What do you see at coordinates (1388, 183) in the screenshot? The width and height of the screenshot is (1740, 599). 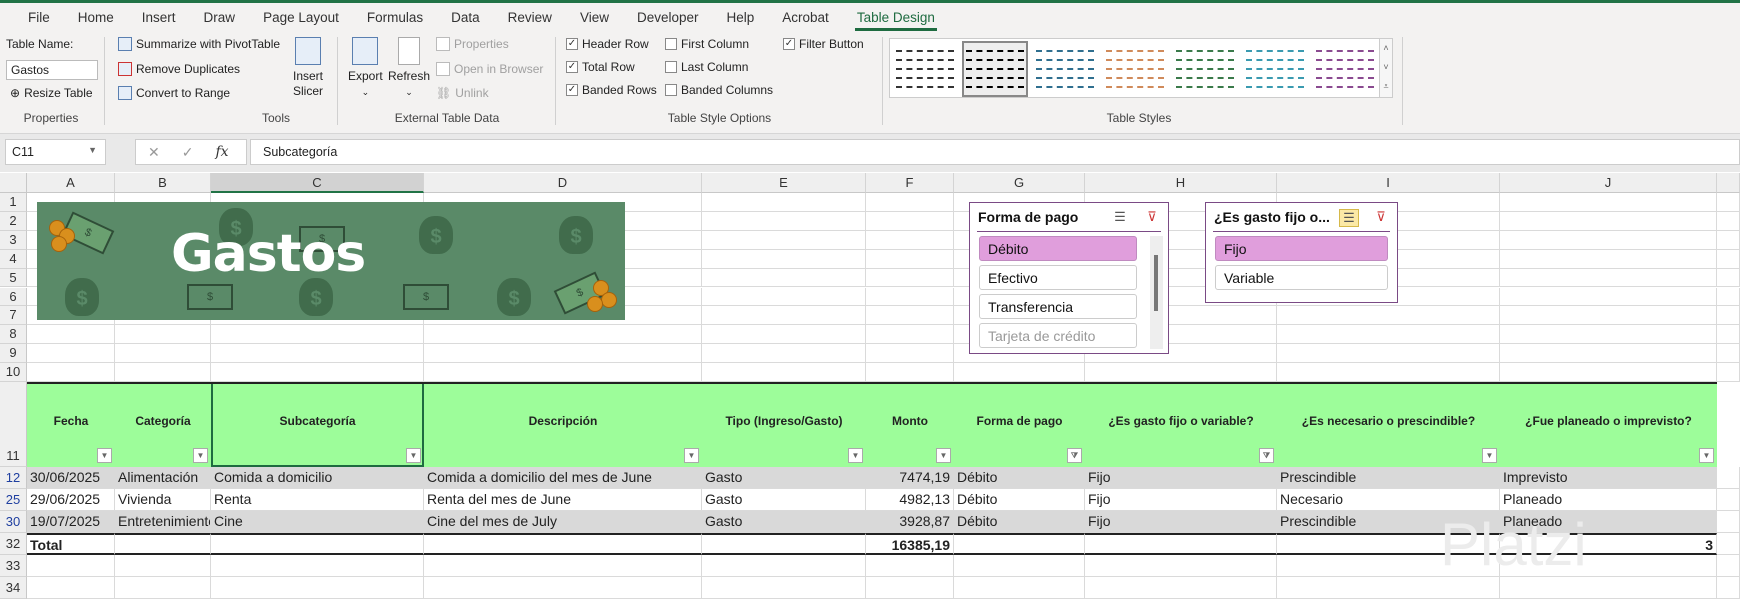 I see `column-header-I: I` at bounding box center [1388, 183].